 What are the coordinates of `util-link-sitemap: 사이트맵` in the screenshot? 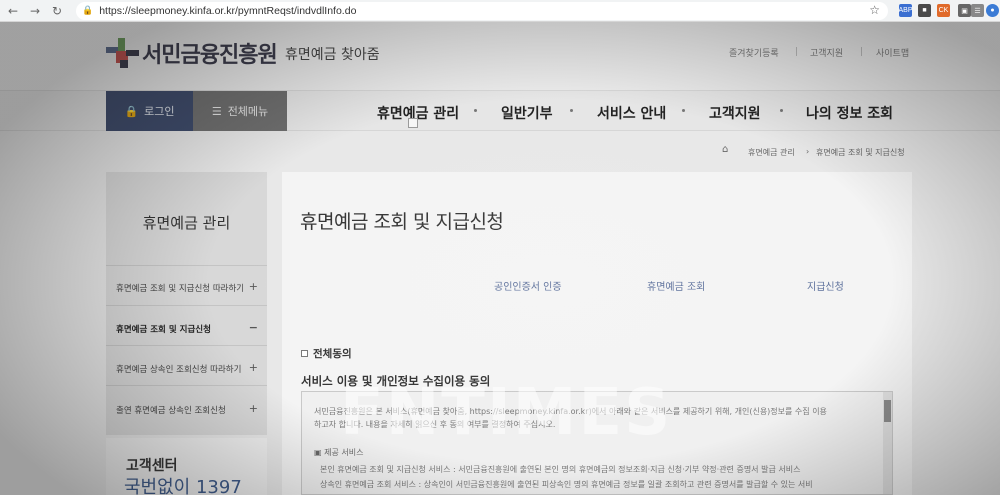 It's located at (892, 52).